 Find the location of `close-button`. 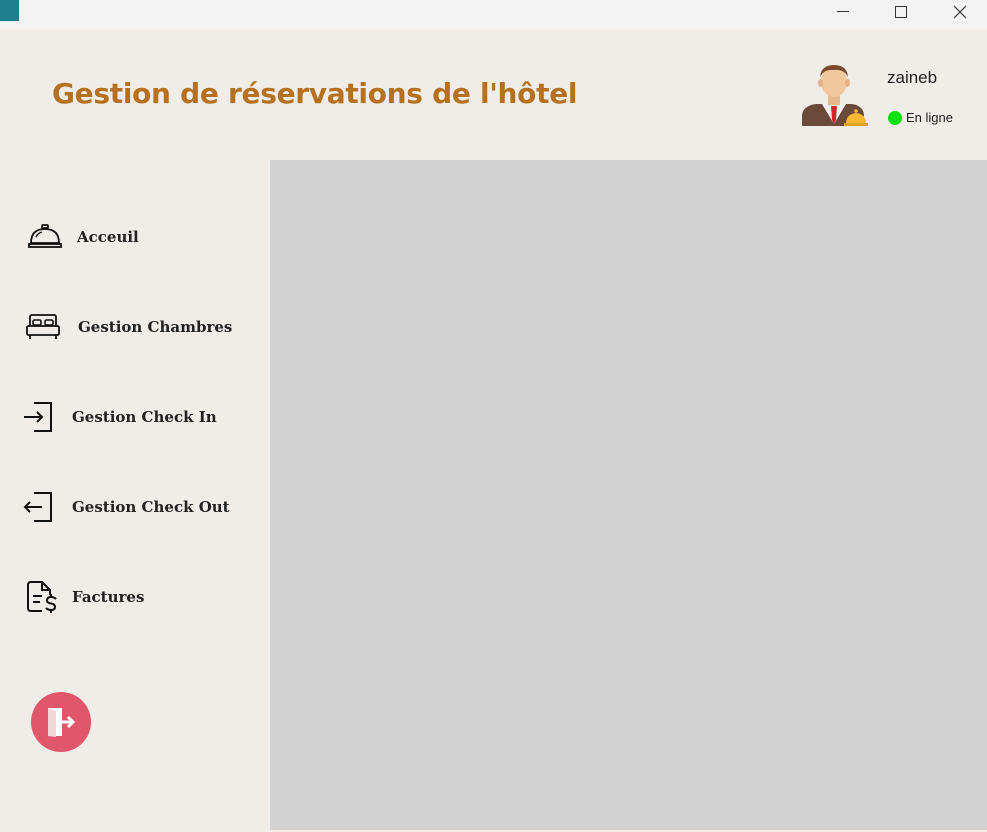

close-button is located at coordinates (960, 12).